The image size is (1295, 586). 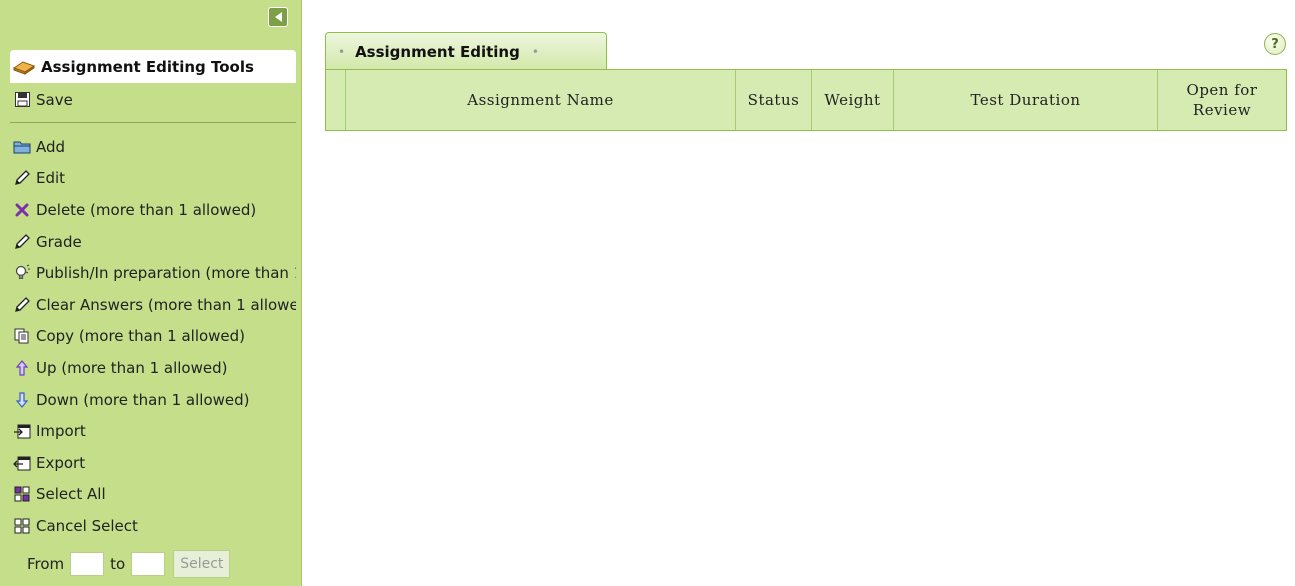 I want to click on menu-divider, so click(x=153, y=122).